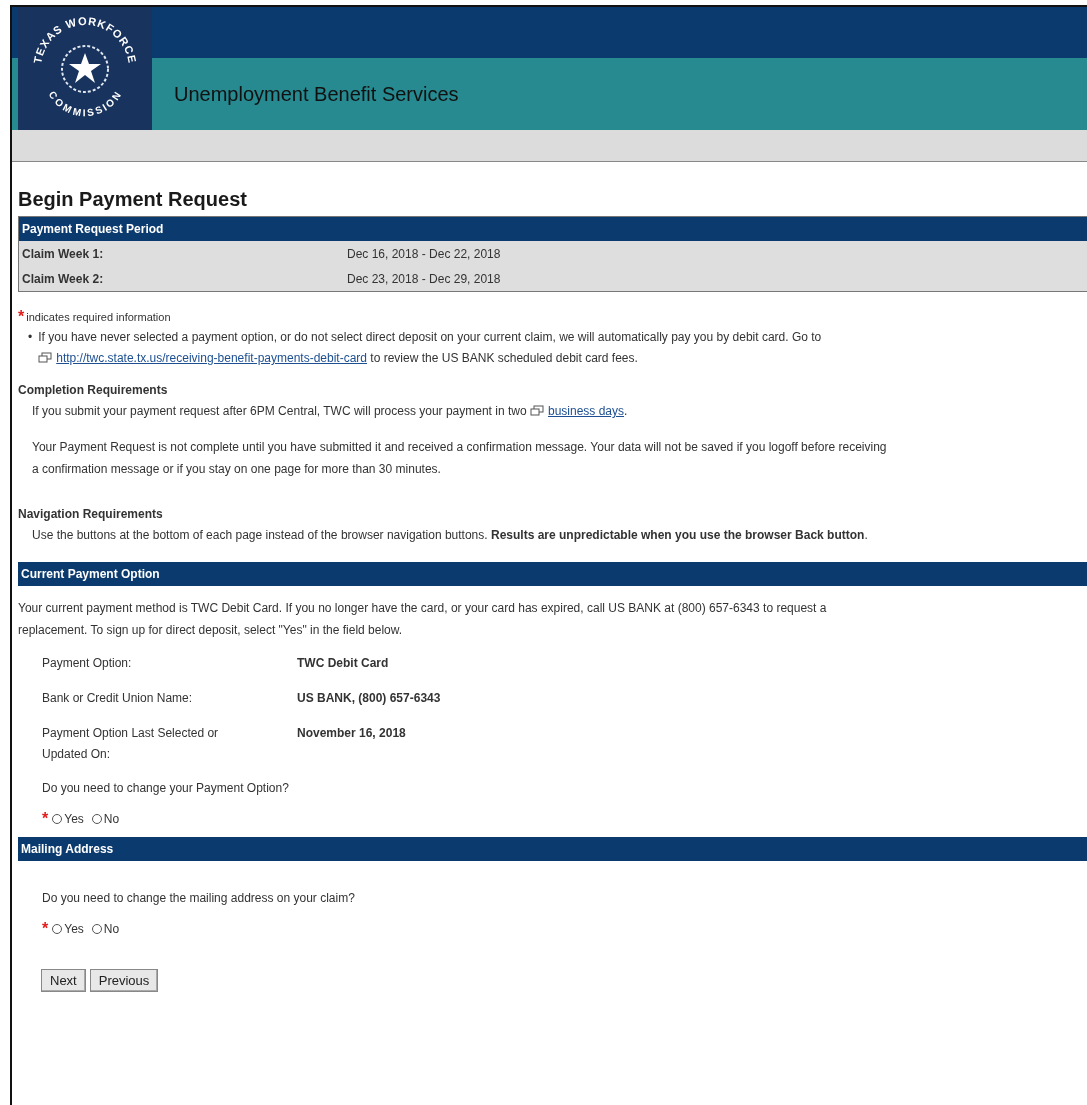 This screenshot has width=1087, height=1105. What do you see at coordinates (423, 619) in the screenshot?
I see `payment-intro: Your current payment method is TWC Debit Card. If you no longer have the card, or your card has expired, call US BANK at (800) 657-6343 to request a replacement. To sign up for direct deposit, select "Yes" in the field below.` at bounding box center [423, 619].